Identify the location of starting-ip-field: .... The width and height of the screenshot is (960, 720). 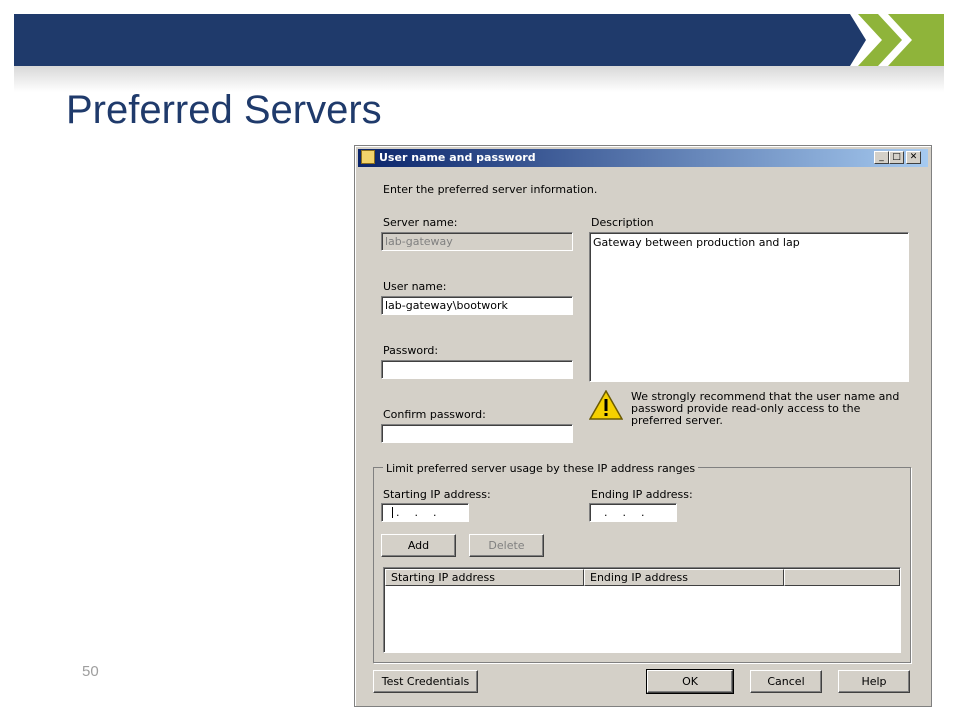
(425, 512).